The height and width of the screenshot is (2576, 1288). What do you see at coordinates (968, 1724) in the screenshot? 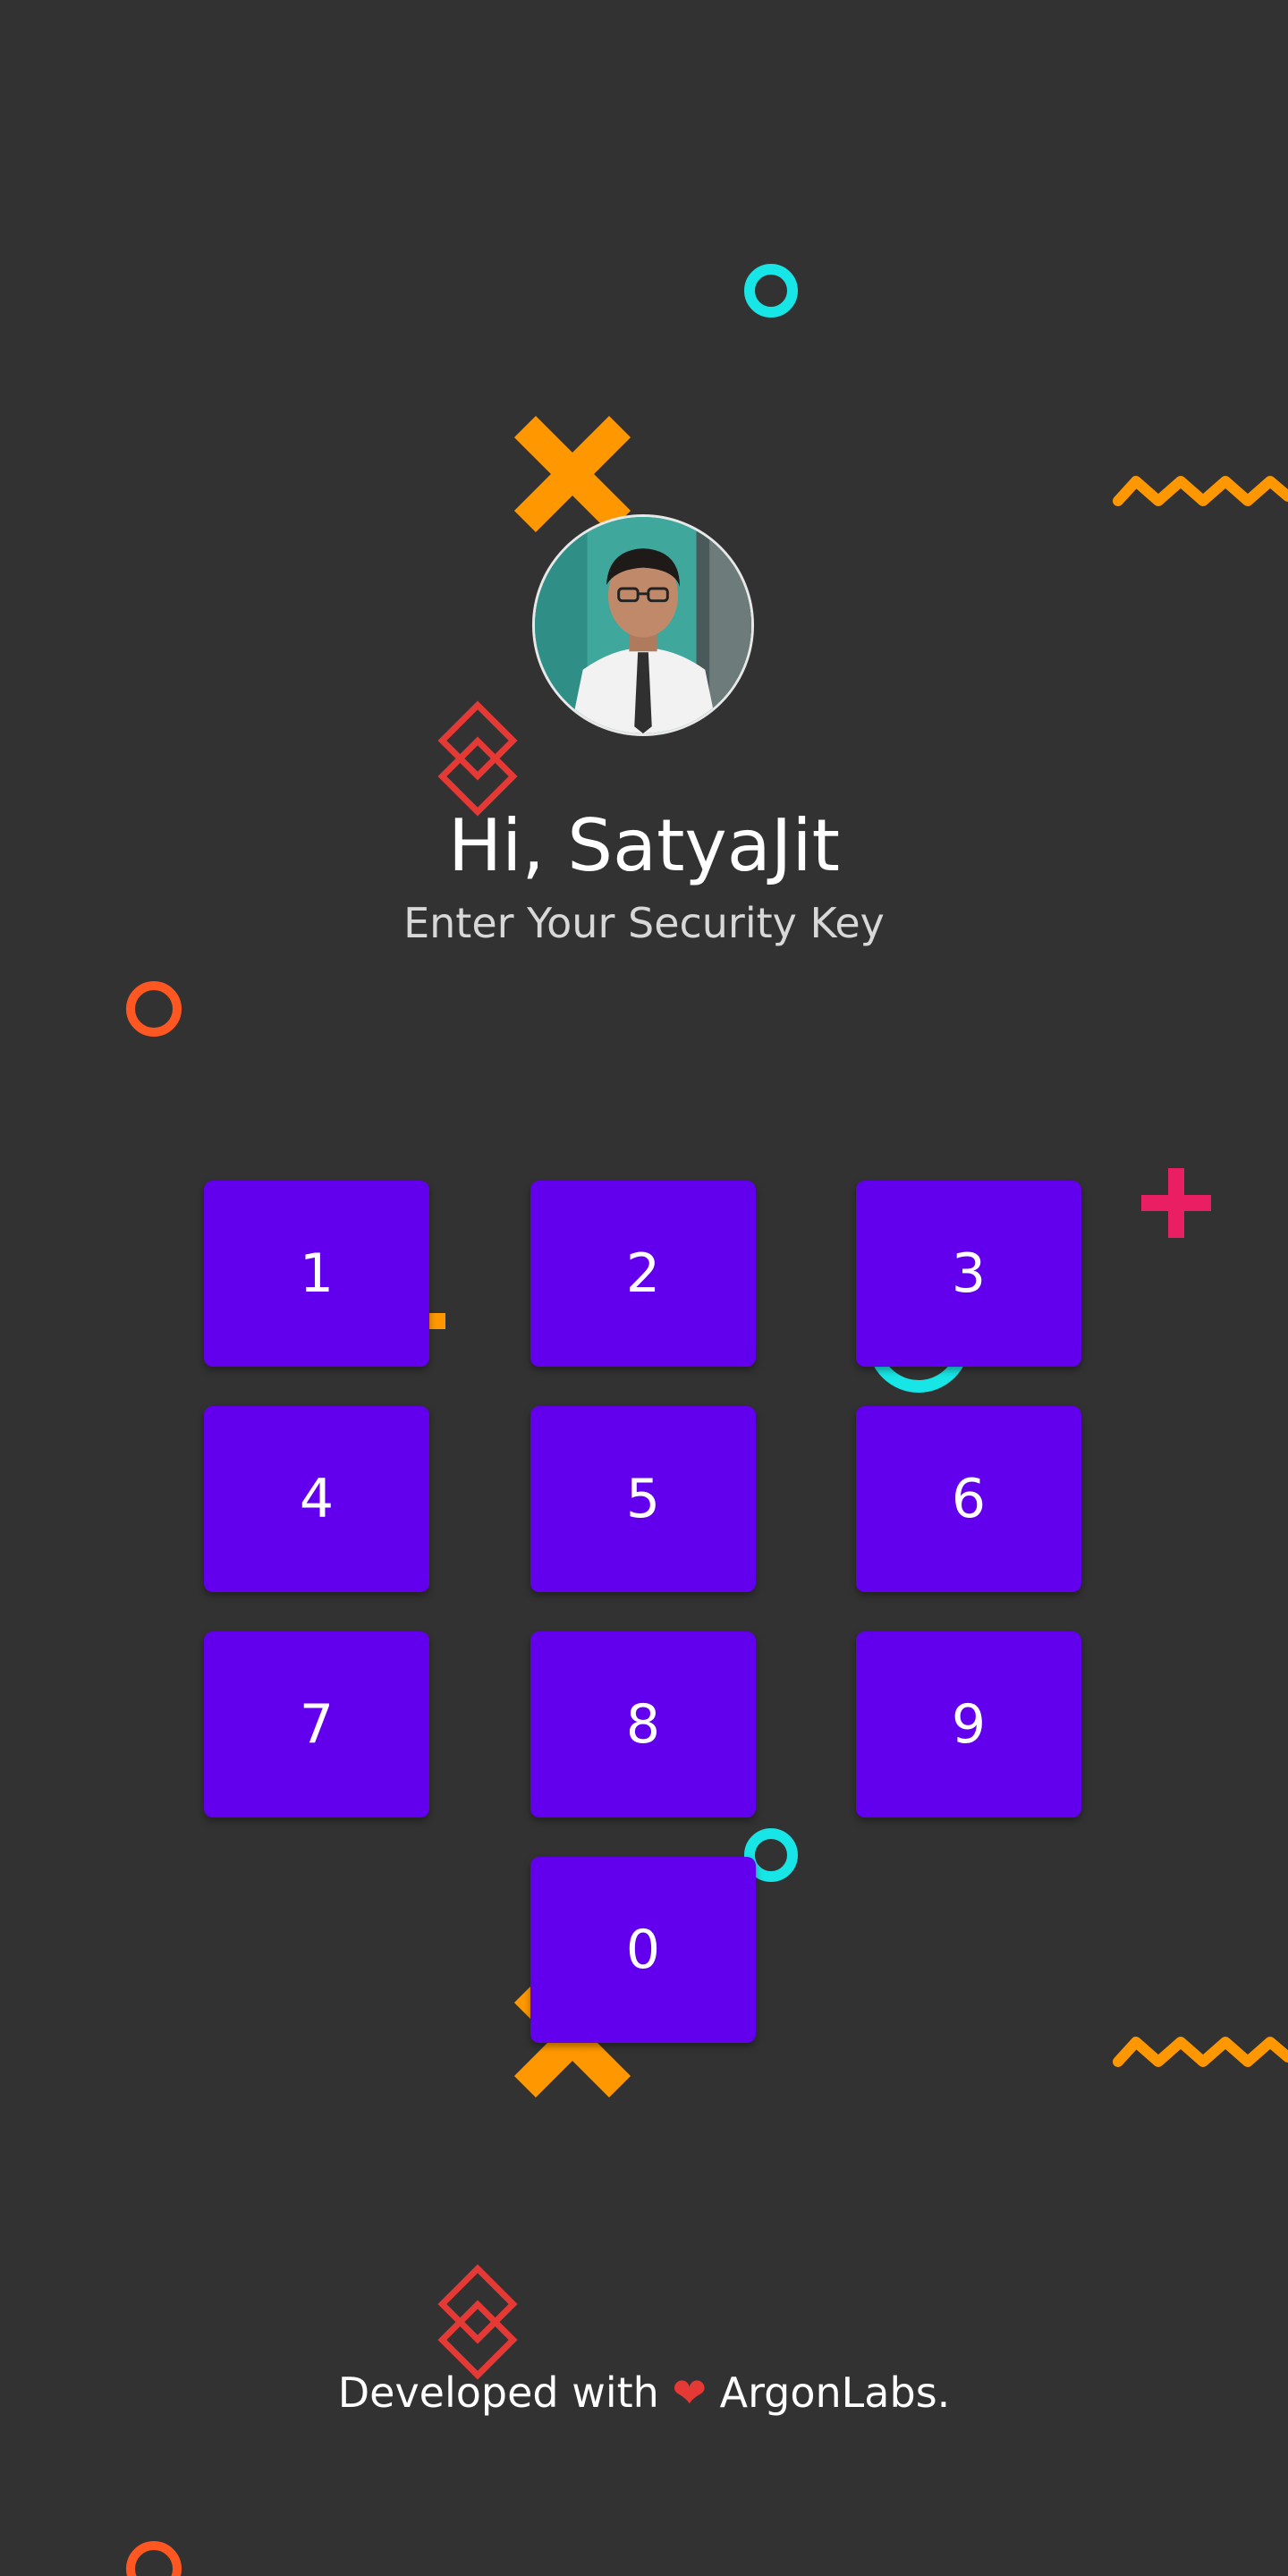
I see `key-9-button: 9` at bounding box center [968, 1724].